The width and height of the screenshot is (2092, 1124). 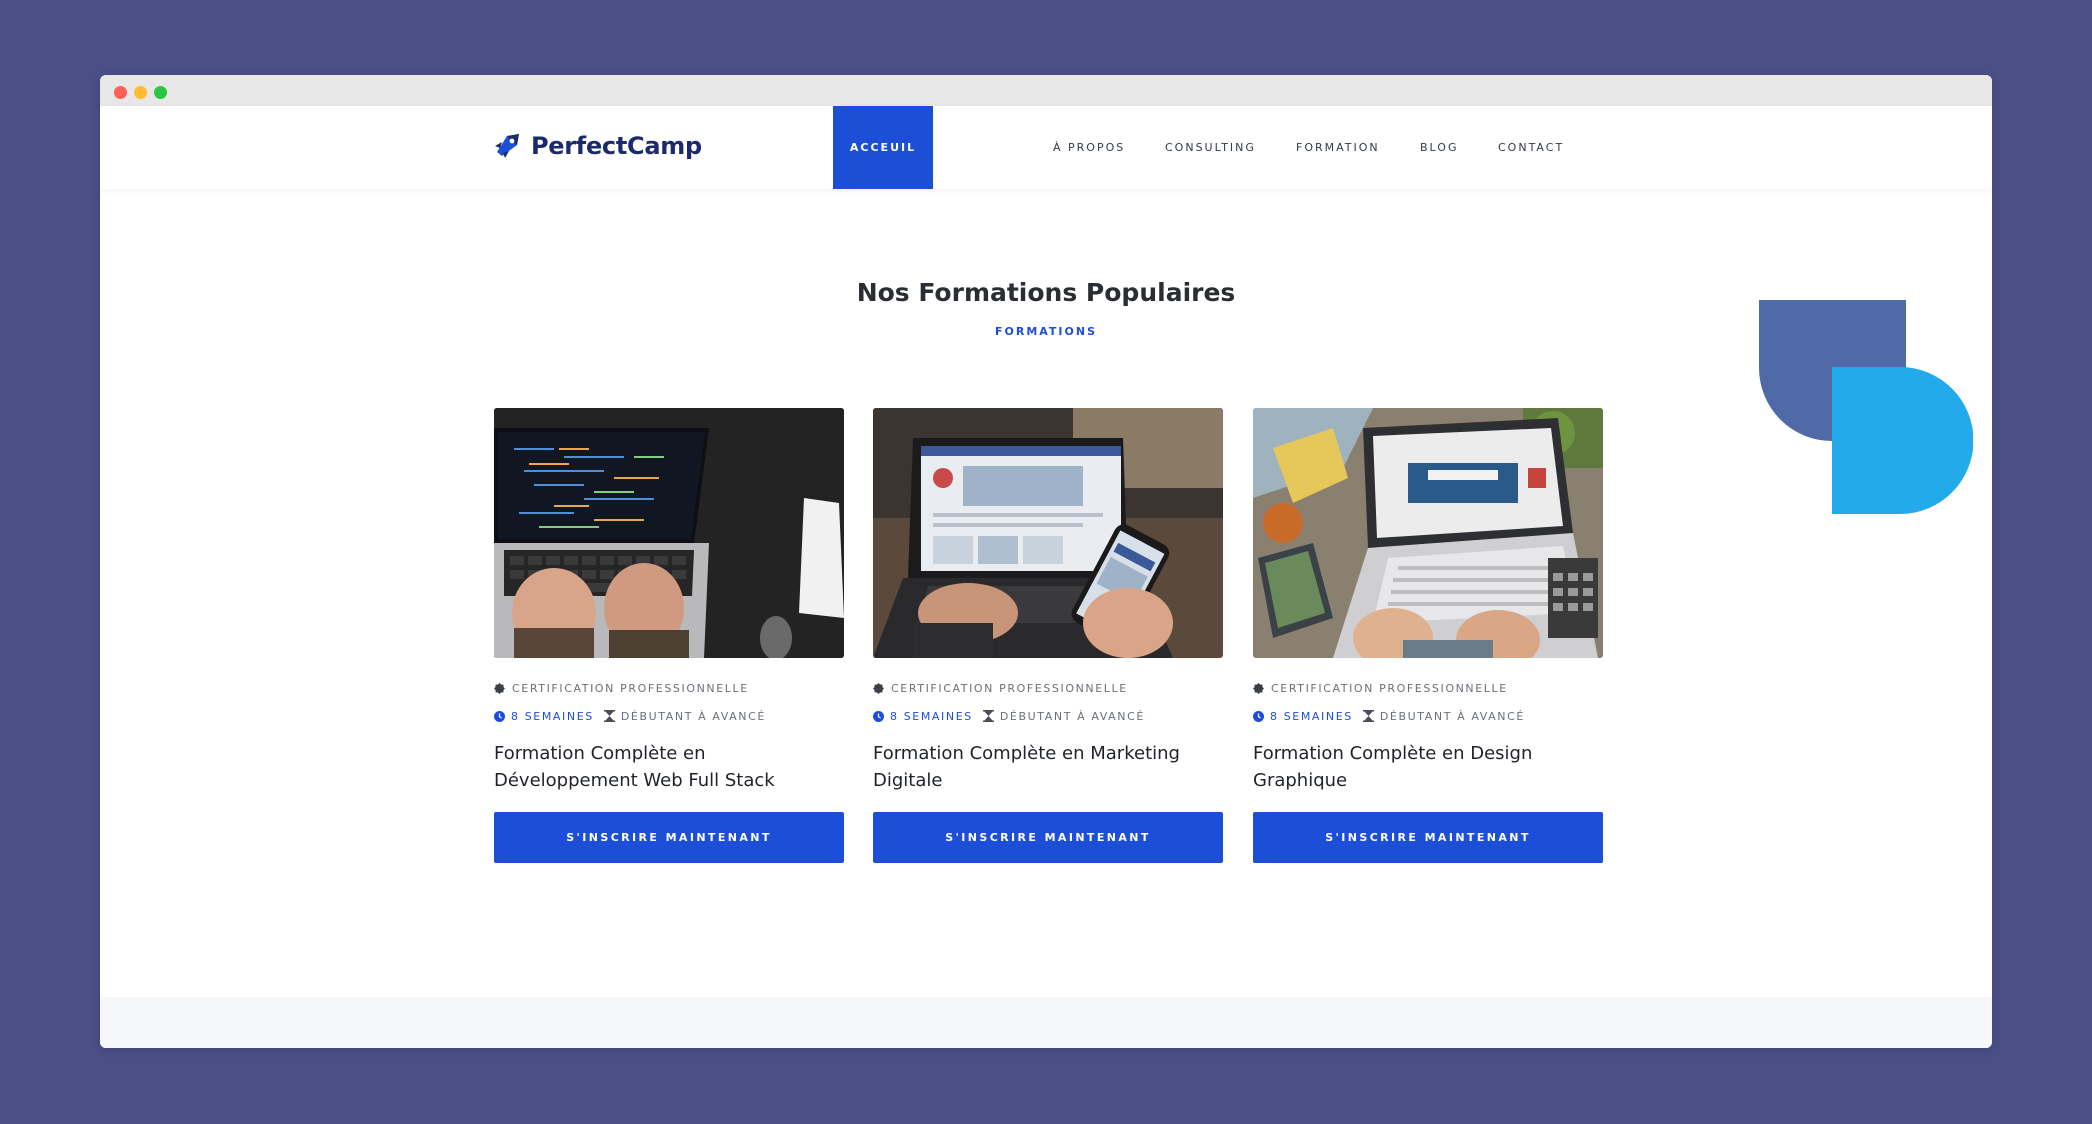 What do you see at coordinates (1046, 1022) in the screenshot?
I see `footer-strip` at bounding box center [1046, 1022].